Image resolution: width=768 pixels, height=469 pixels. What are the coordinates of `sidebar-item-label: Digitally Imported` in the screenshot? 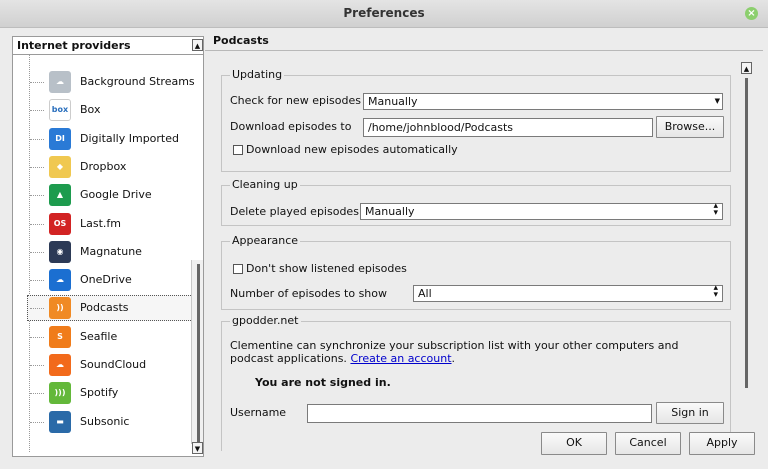 It's located at (129, 138).